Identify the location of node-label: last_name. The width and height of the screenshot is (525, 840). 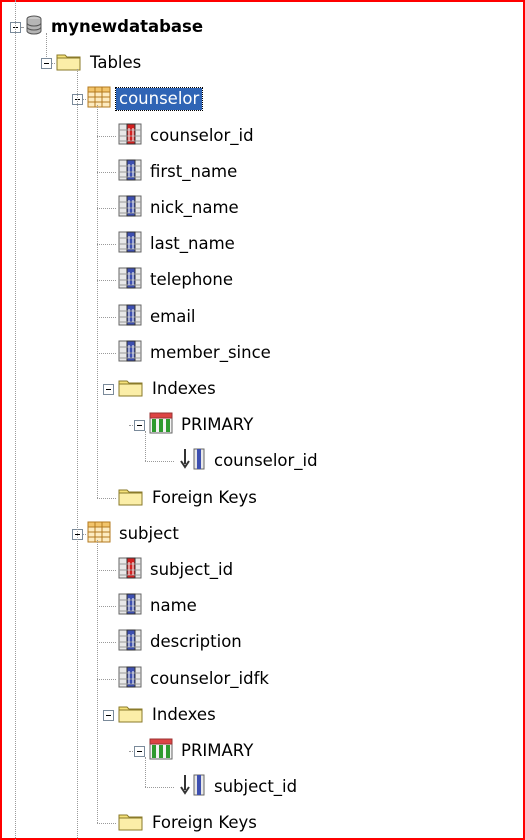
(192, 244).